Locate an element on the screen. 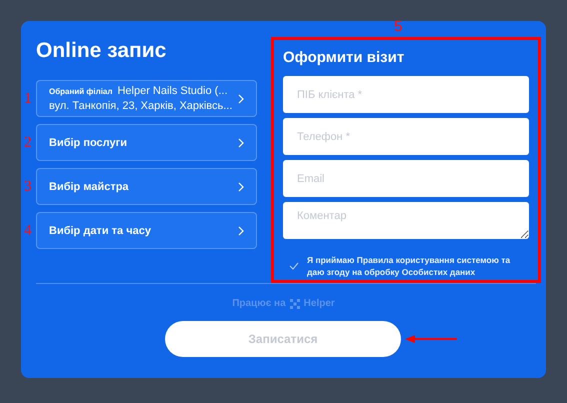 This screenshot has height=403, width=567. branch-label: Обраний філіал is located at coordinates (80, 91).